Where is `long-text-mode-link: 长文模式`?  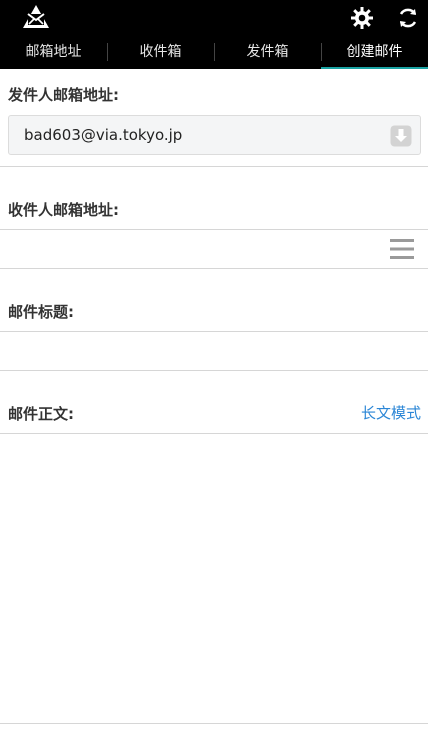 long-text-mode-link: 长文模式 is located at coordinates (391, 412).